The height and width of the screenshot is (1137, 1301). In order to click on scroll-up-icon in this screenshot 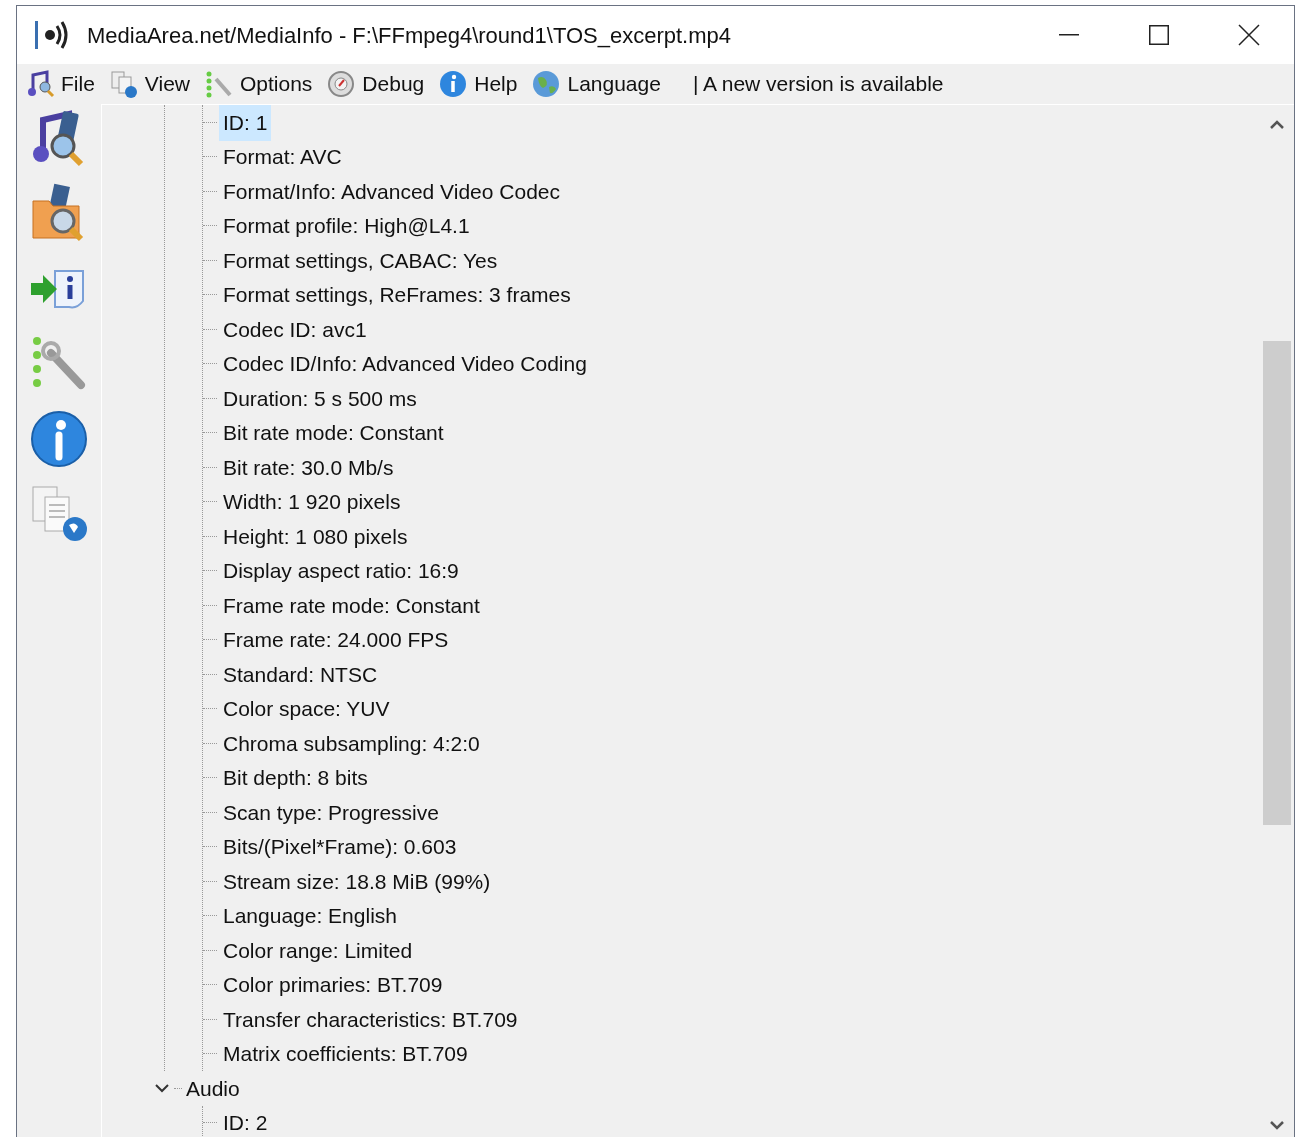, I will do `click(1277, 124)`.